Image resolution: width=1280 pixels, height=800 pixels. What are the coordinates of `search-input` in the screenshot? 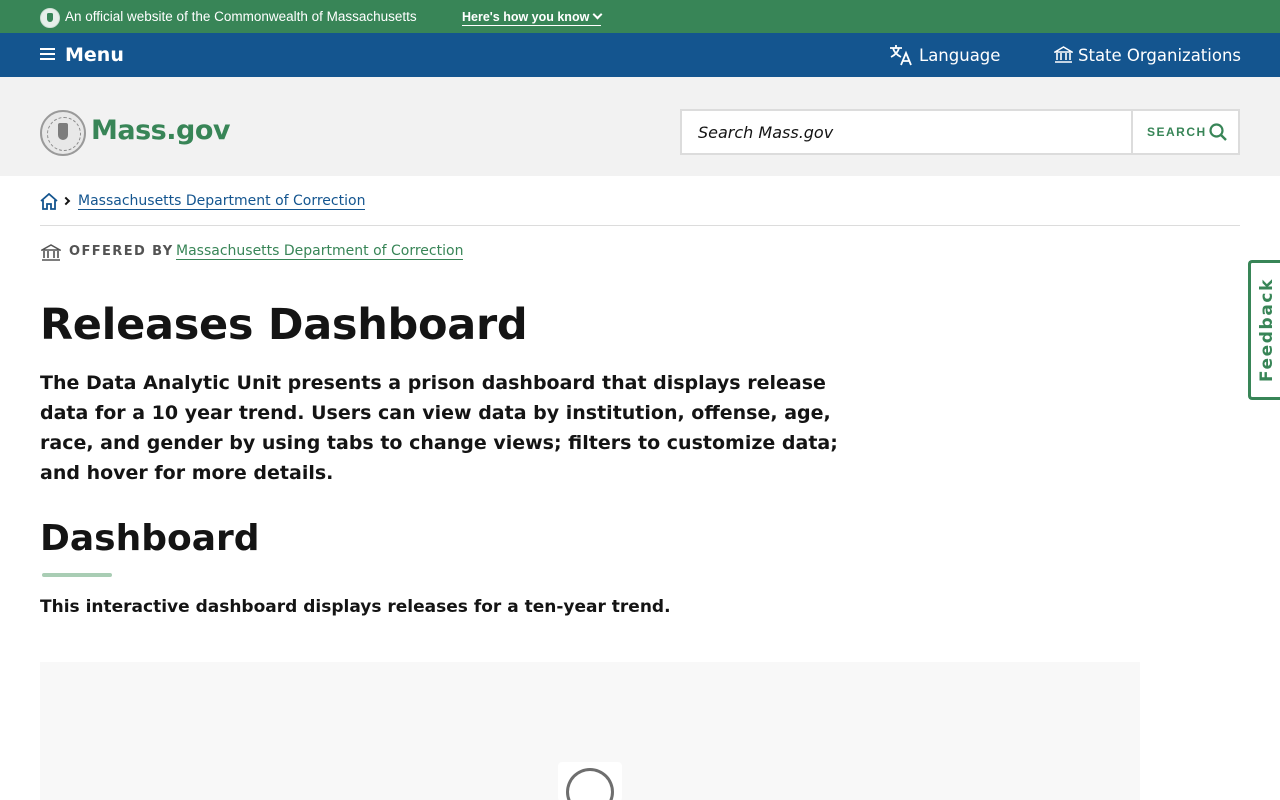 It's located at (906, 132).